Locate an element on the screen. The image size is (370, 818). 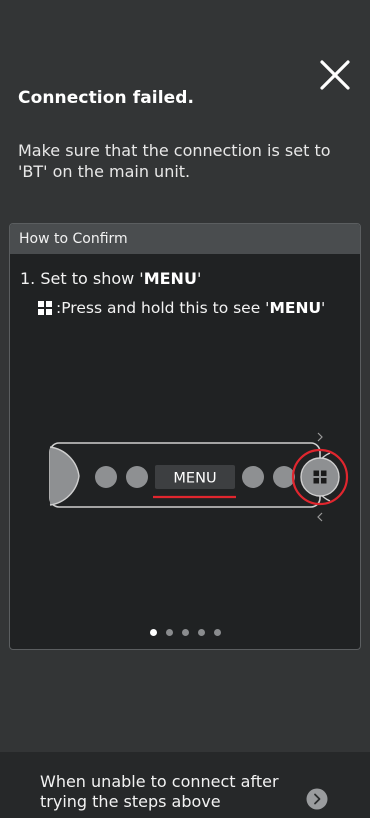
chevron-right-icon is located at coordinates (317, 799).